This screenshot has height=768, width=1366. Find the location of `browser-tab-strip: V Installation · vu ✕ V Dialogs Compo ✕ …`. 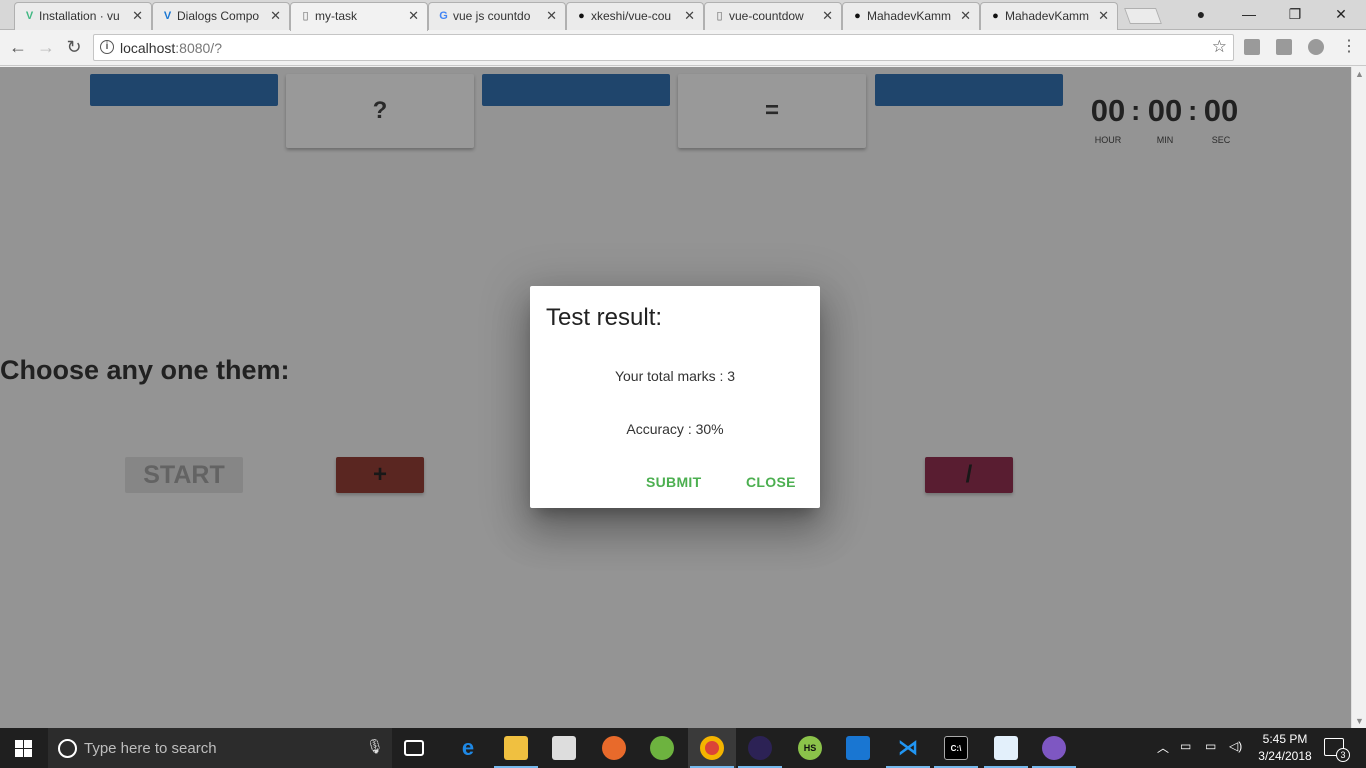

browser-tab-strip: V Installation · vu ✕ V Dialogs Compo ✕ … is located at coordinates (683, 15).